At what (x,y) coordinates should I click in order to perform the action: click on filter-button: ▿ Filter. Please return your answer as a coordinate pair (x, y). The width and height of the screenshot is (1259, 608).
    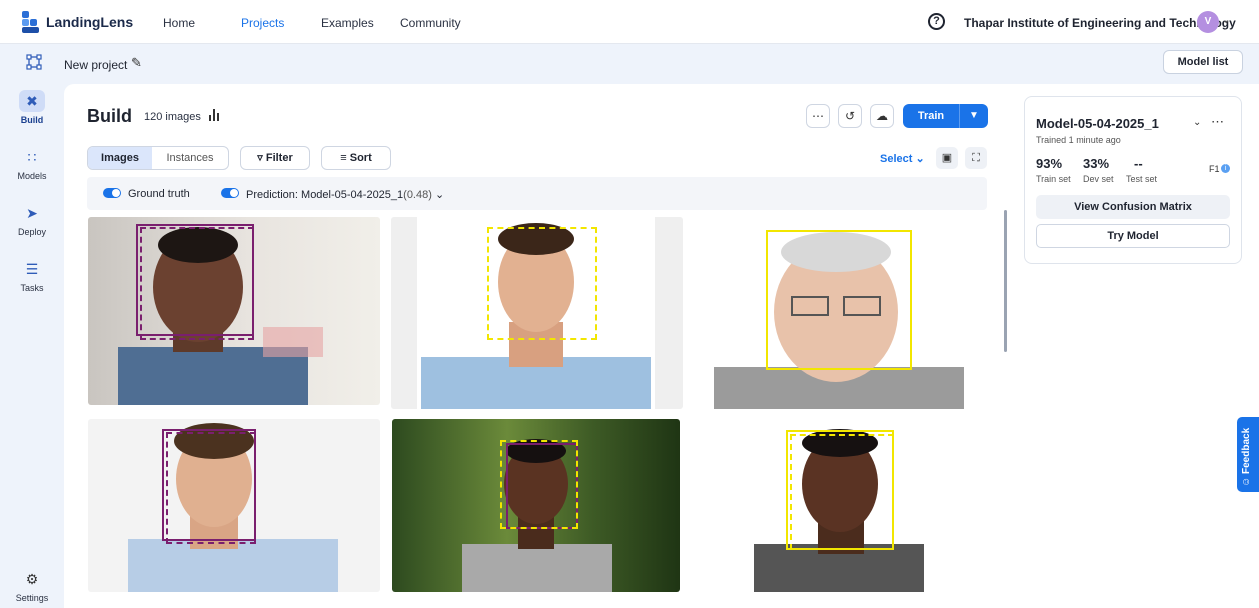
    Looking at the image, I should click on (275, 158).